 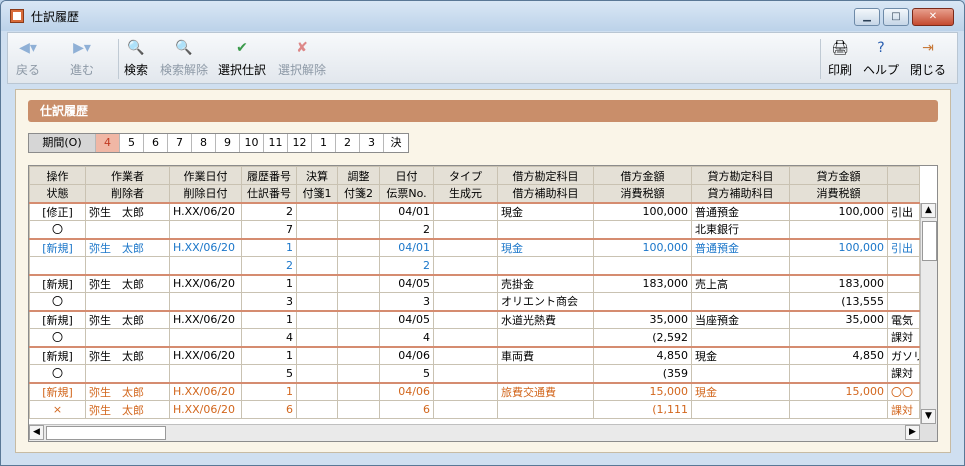 I want to click on column-header: 履歴番号, so click(x=269, y=175).